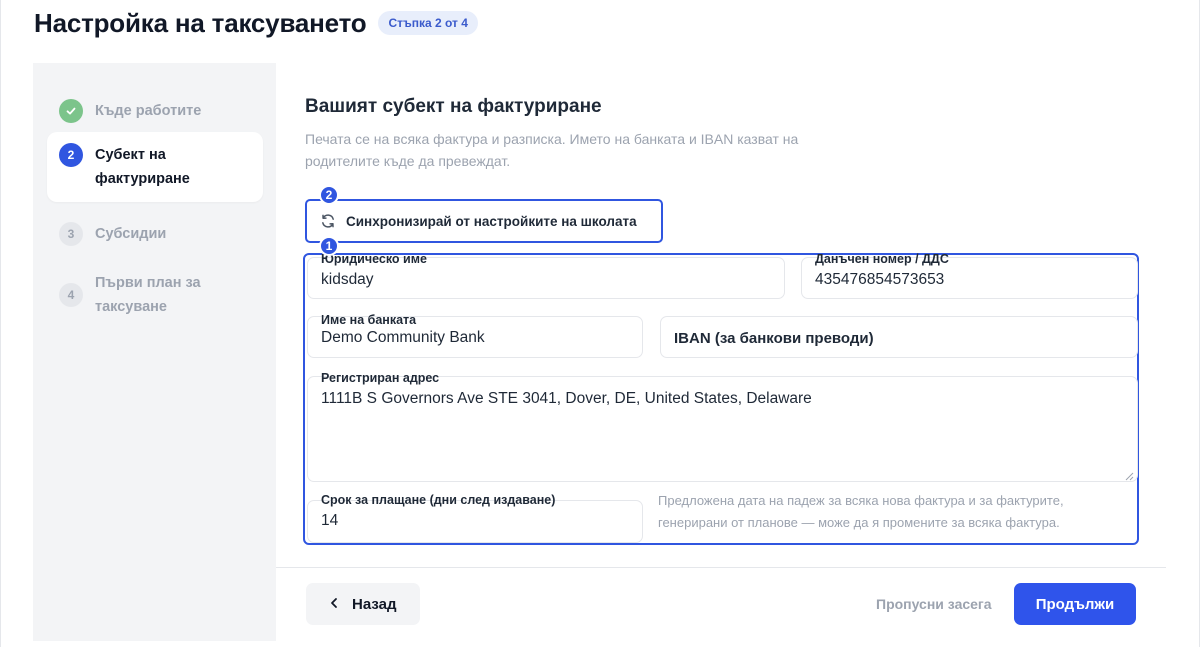 The image size is (1200, 647). What do you see at coordinates (1075, 604) in the screenshot?
I see `continue-button: Продължи` at bounding box center [1075, 604].